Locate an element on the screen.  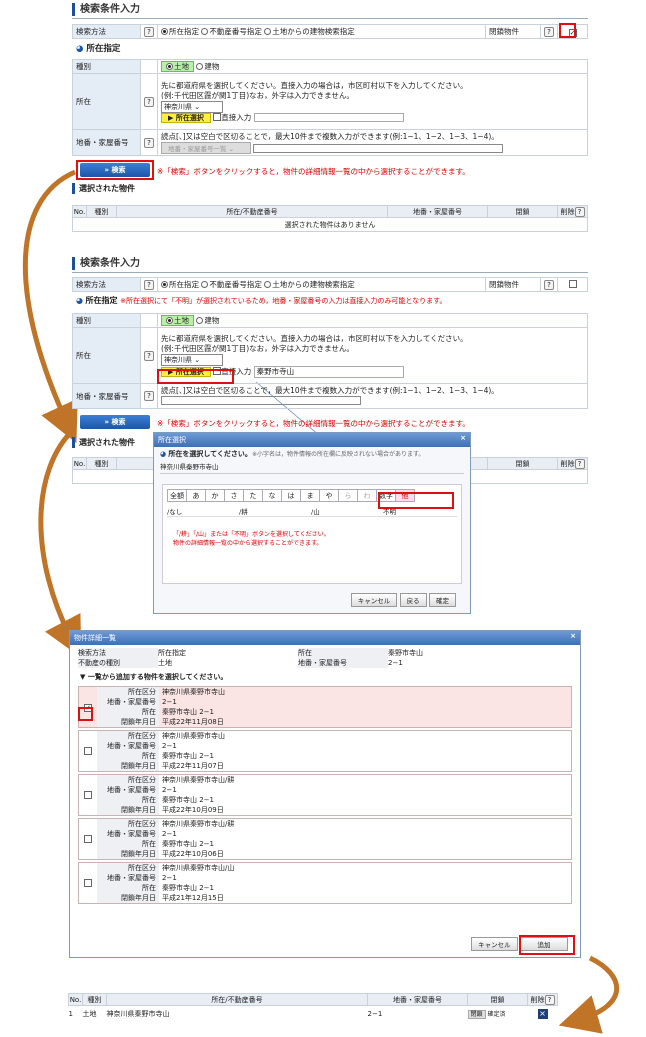
location-note: (例:千代田区霞が関1丁目)なお，外字は入力できません。 is located at coordinates (257, 348).